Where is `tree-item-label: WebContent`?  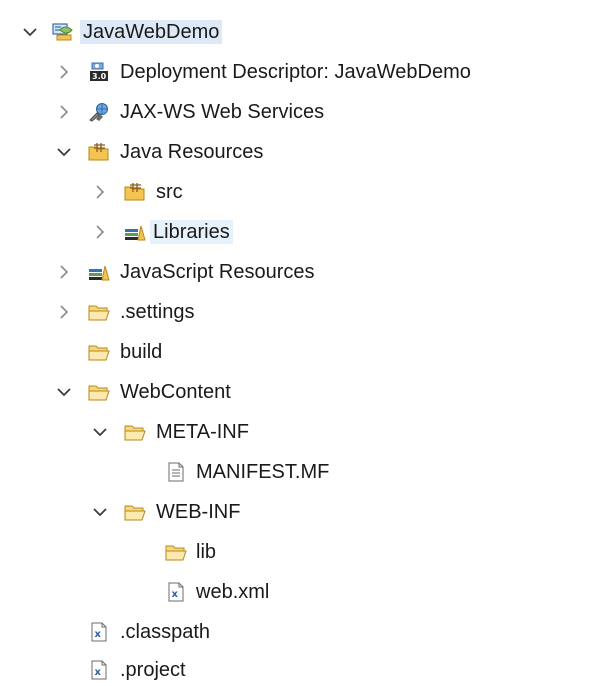
tree-item-label: WebContent is located at coordinates (175, 392).